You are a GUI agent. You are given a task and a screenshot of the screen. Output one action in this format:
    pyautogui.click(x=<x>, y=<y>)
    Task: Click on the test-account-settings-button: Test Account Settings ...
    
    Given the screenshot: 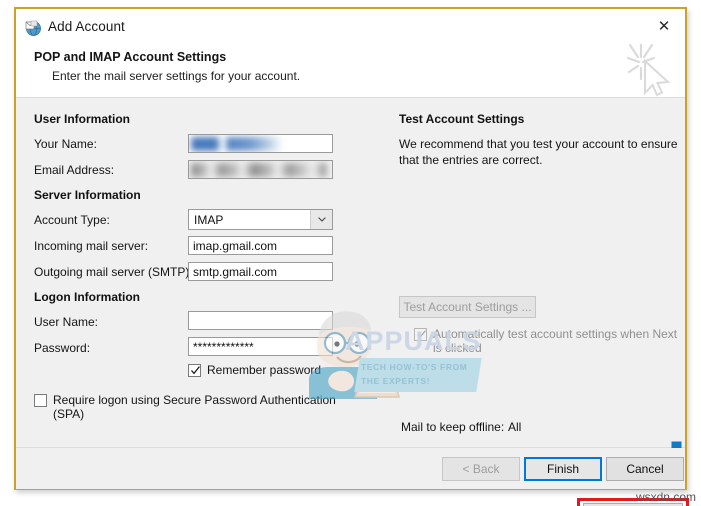 What is the action you would take?
    pyautogui.click(x=467, y=307)
    